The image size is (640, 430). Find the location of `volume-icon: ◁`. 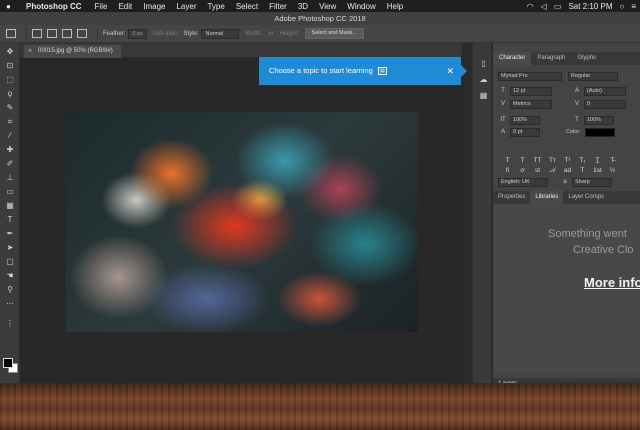

volume-icon: ◁ is located at coordinates (544, 6).